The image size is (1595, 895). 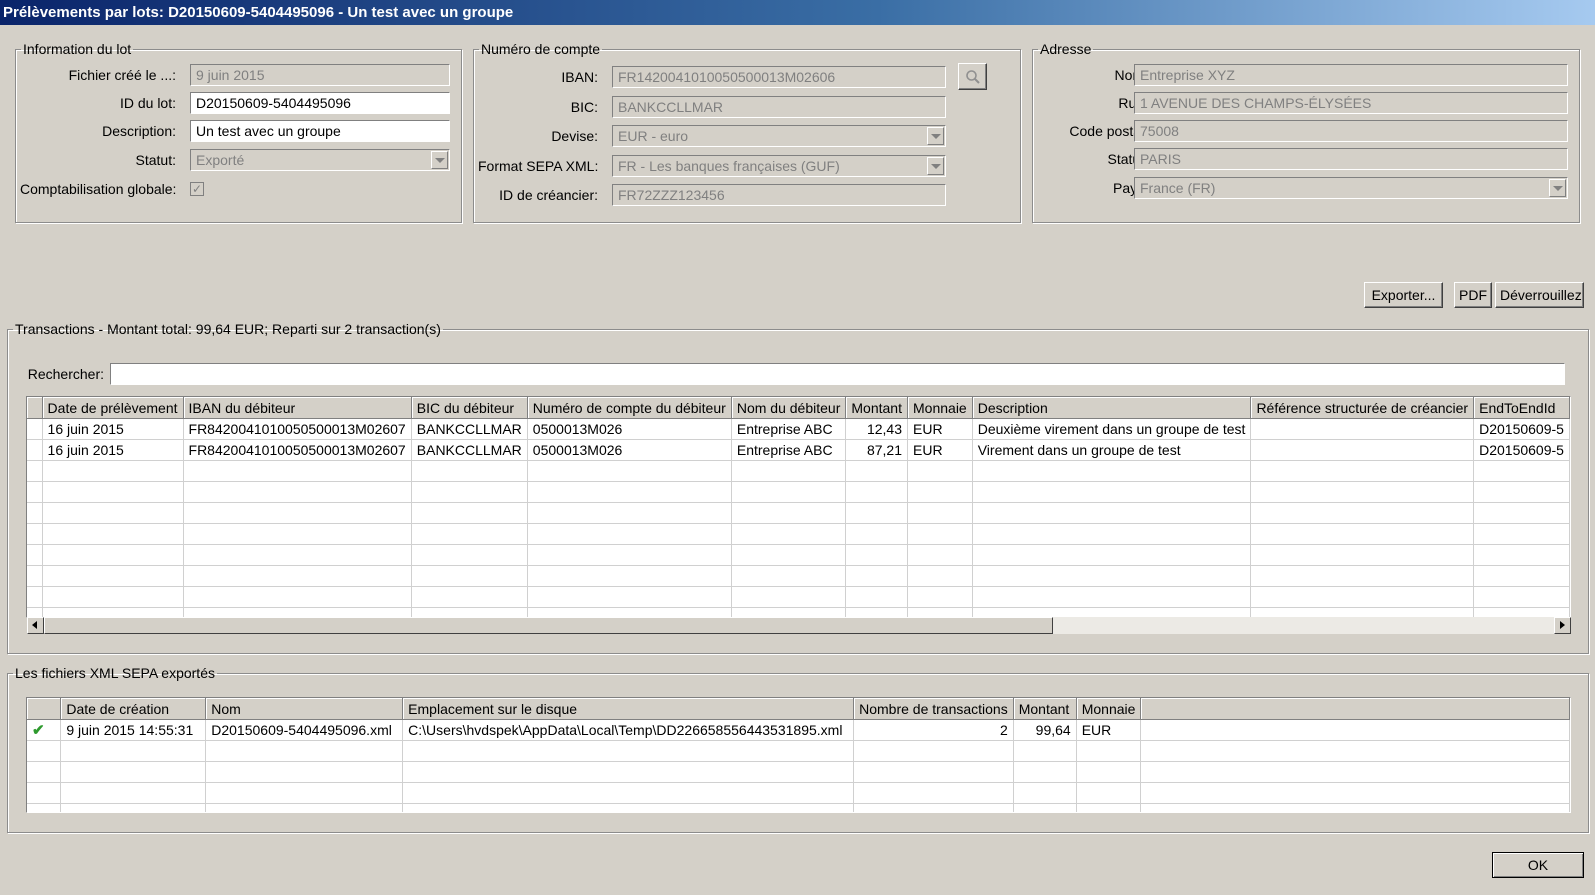 What do you see at coordinates (548, 625) in the screenshot?
I see `scroll-thumb` at bounding box center [548, 625].